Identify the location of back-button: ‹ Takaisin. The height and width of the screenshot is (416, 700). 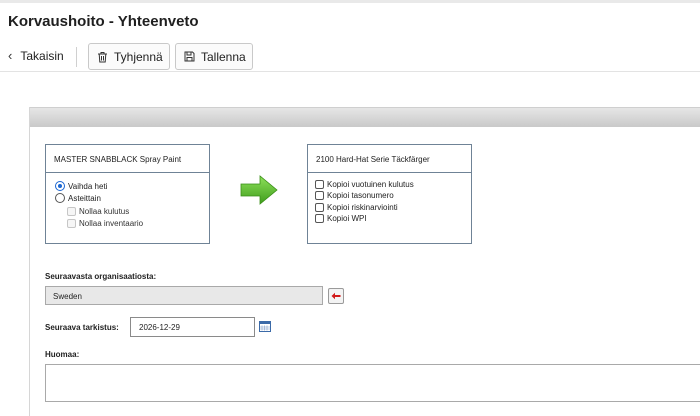
(36, 55).